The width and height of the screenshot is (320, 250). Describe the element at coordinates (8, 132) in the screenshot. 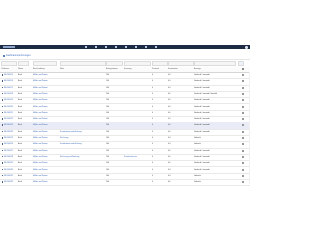

I see `cell-ref: RE-240124` at that location.